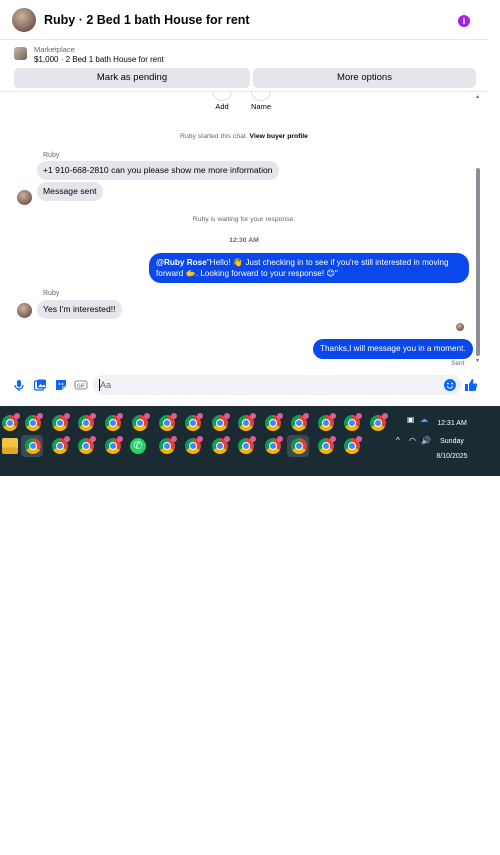  What do you see at coordinates (412, 440) in the screenshot?
I see `wifi-icon: ◠` at bounding box center [412, 440].